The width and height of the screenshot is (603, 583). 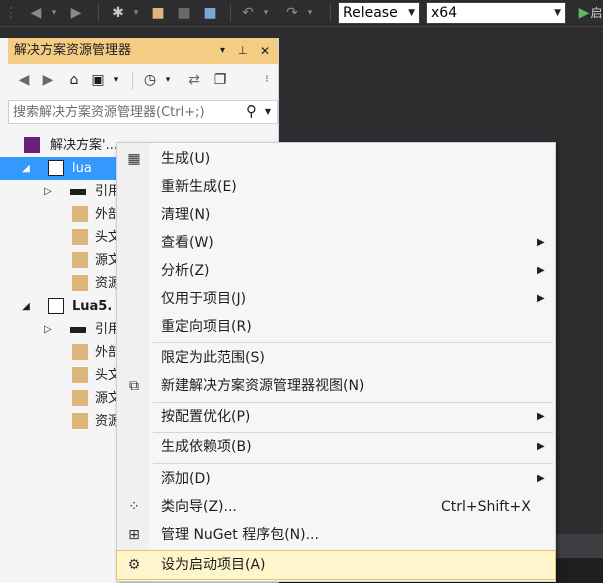 What do you see at coordinates (206, 417) in the screenshot?
I see `menu-item-label: 按配置优化(P)` at bounding box center [206, 417].